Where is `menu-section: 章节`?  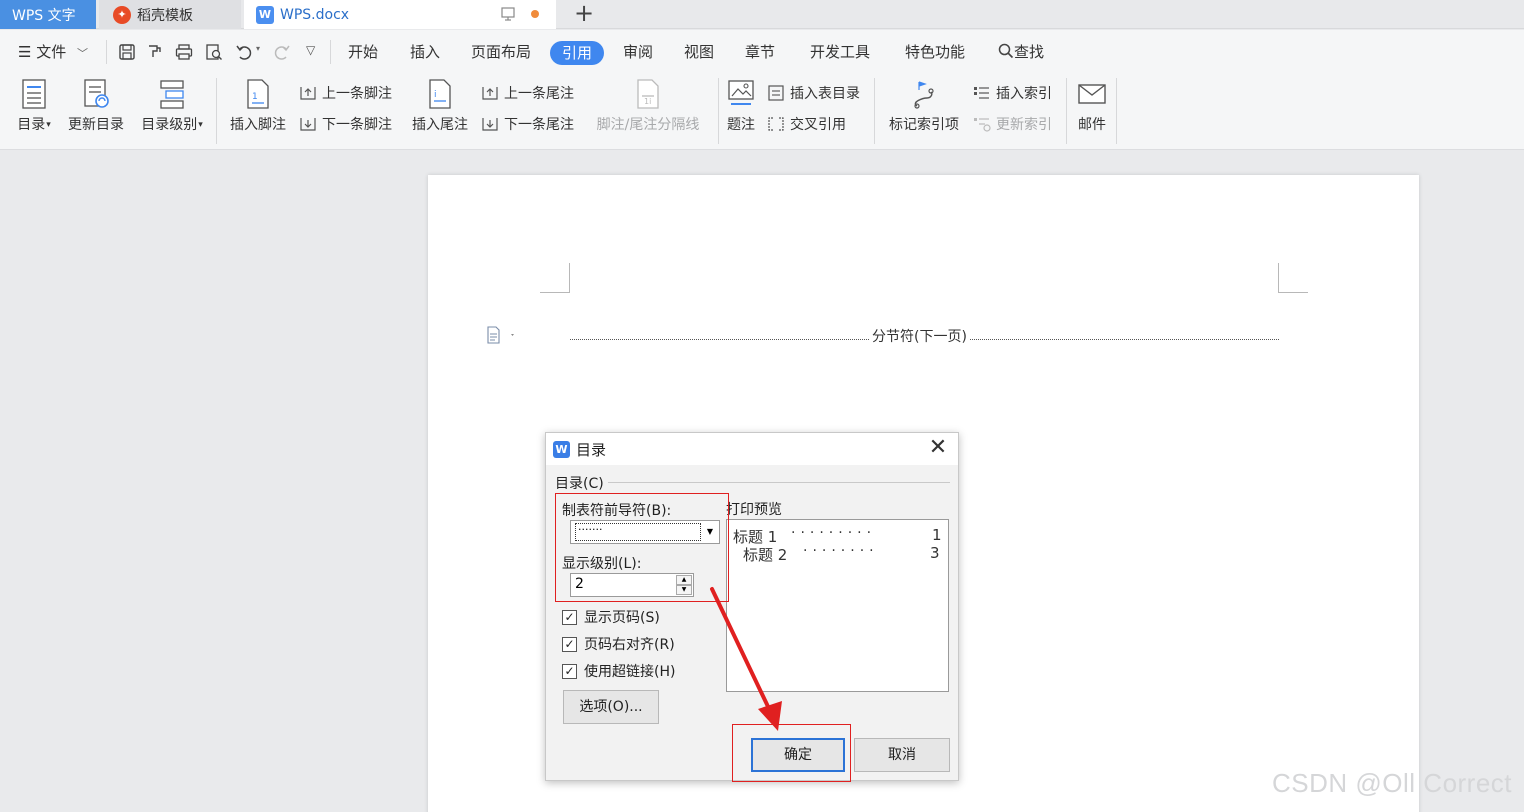
menu-section: 章节 is located at coordinates (760, 52).